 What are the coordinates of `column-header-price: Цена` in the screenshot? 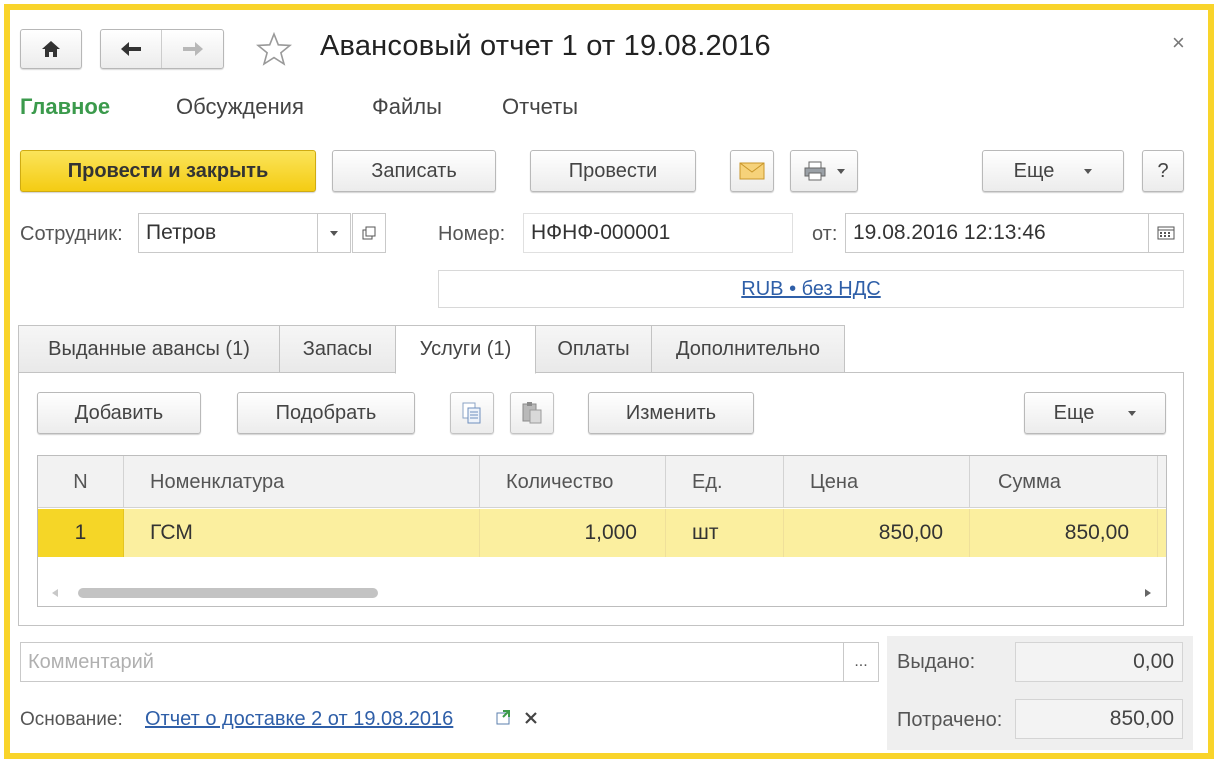 It's located at (877, 482).